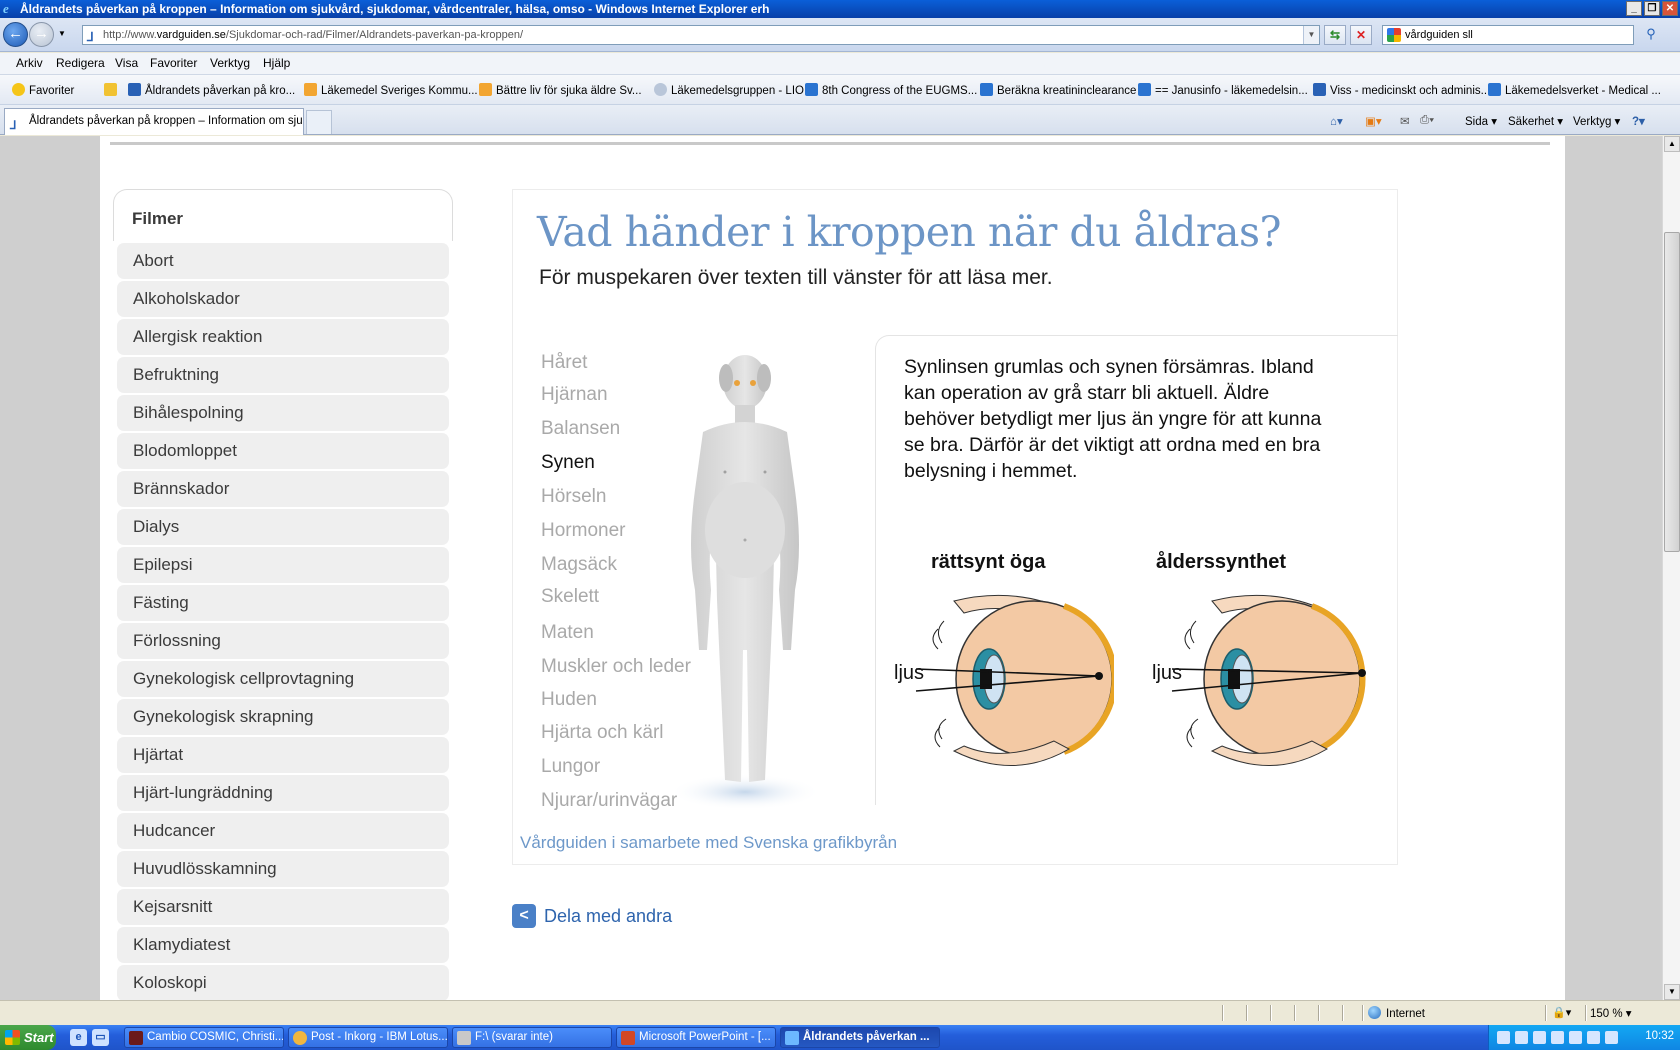 The image size is (1680, 1050). I want to click on sidebar-item-gynekologisk-skrapning: Gynekologisk skrapning, so click(283, 717).